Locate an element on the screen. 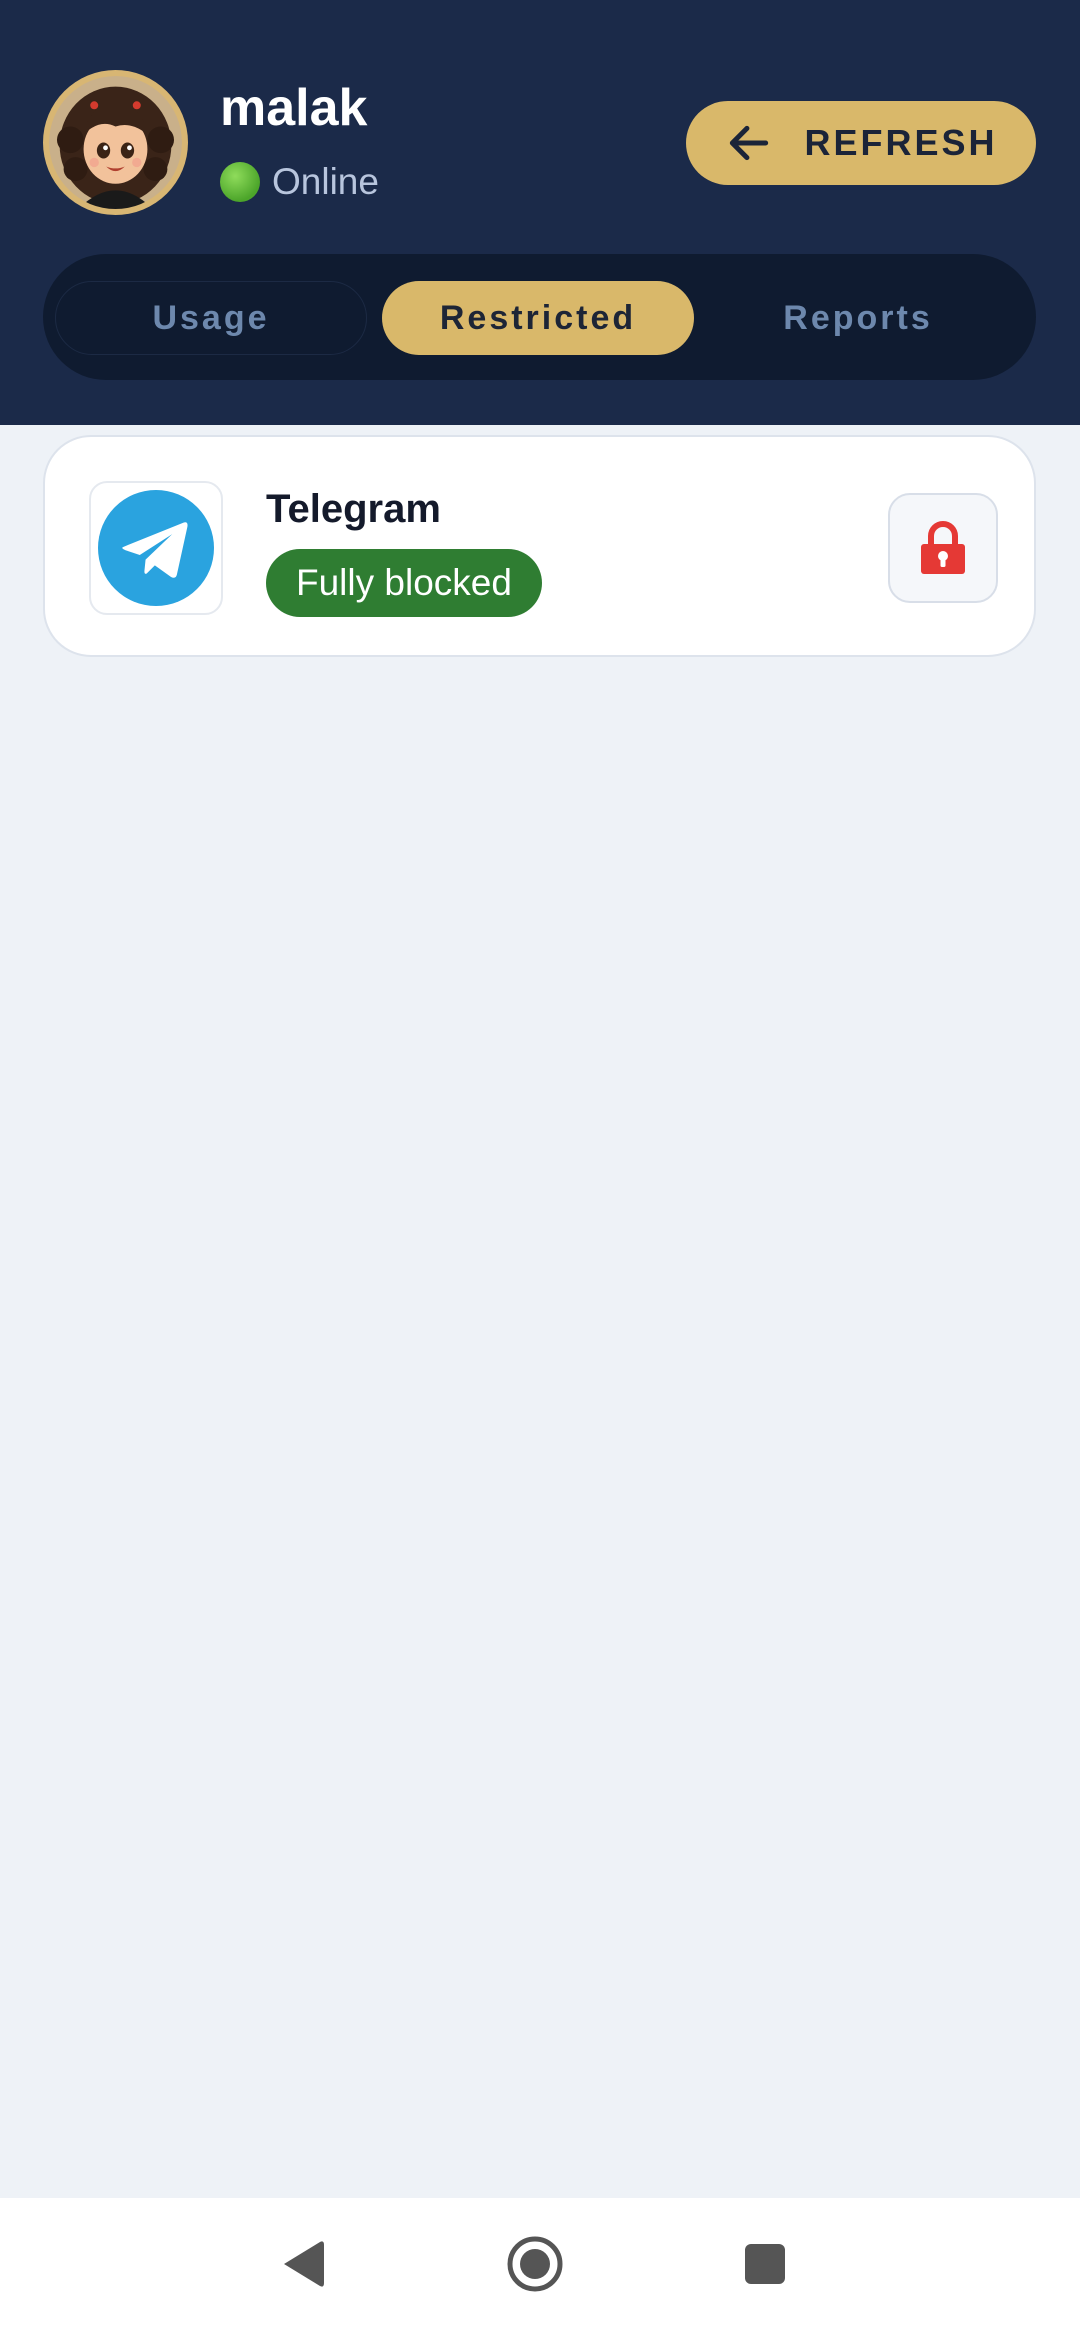  lock-icon is located at coordinates (943, 547).